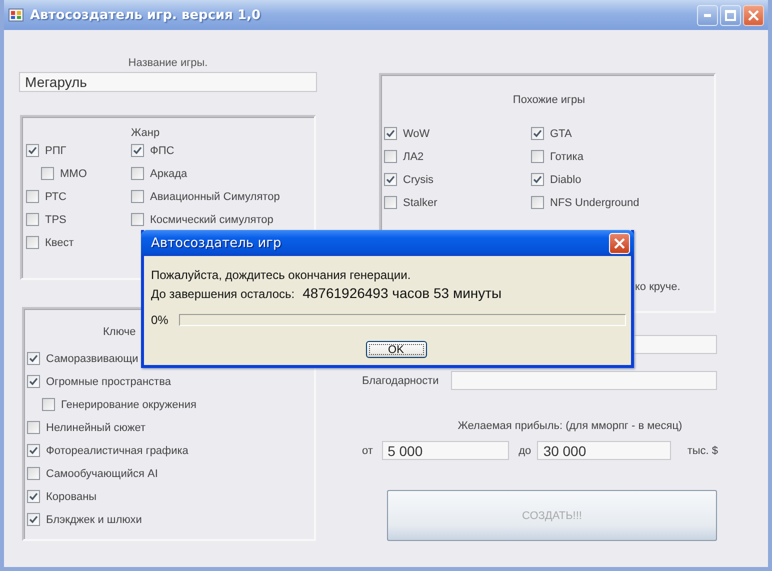 Image resolution: width=772 pixels, height=571 pixels. I want to click on checkbox-label: Саморазвивающи, so click(92, 358).